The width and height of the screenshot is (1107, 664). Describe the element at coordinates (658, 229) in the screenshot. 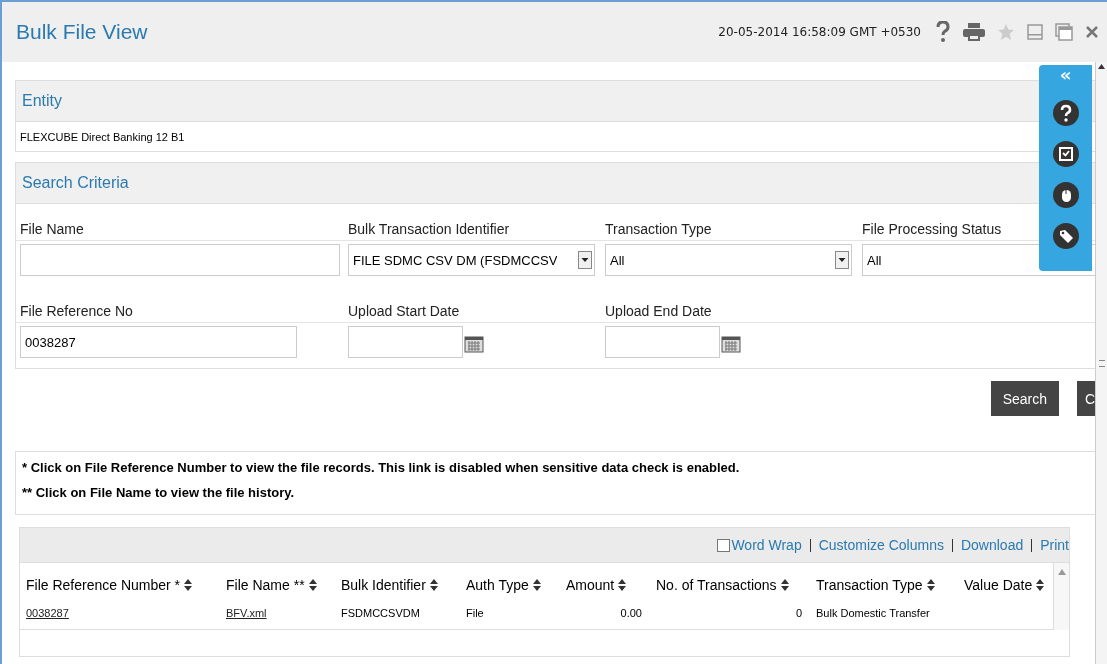

I see `field-label: Transaction Type` at that location.